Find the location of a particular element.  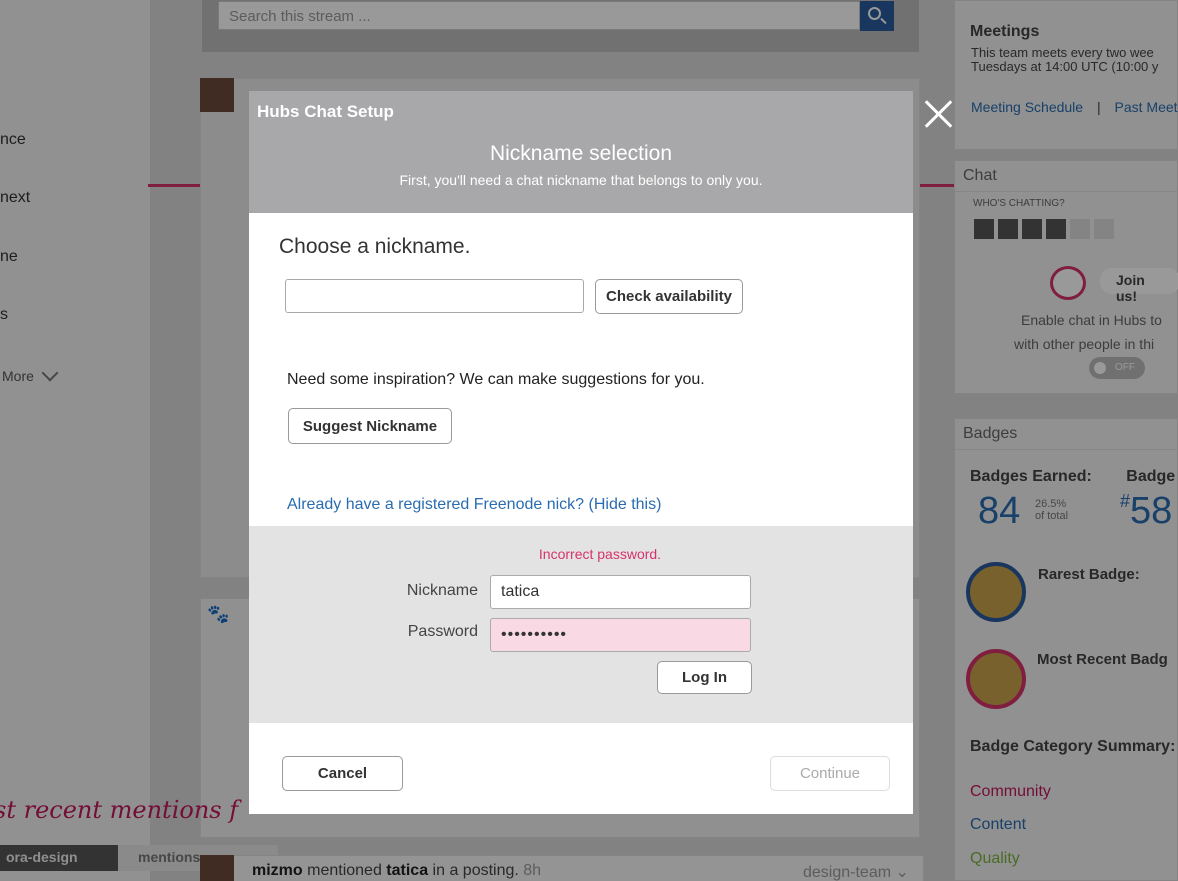

dialog-app-title: Hubs Chat Setup is located at coordinates (325, 111).